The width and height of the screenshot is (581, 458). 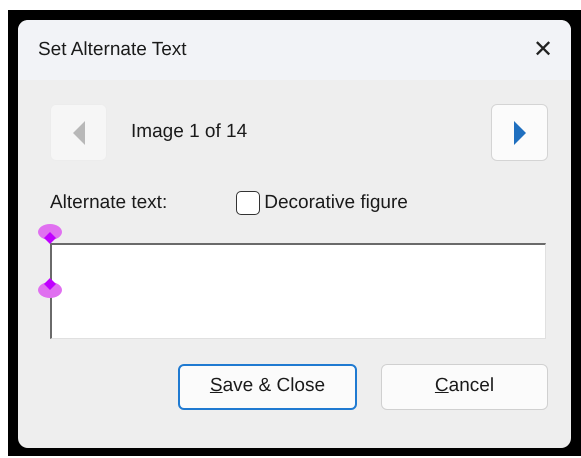 I want to click on image-position: Image 1 of 14, so click(x=189, y=132).